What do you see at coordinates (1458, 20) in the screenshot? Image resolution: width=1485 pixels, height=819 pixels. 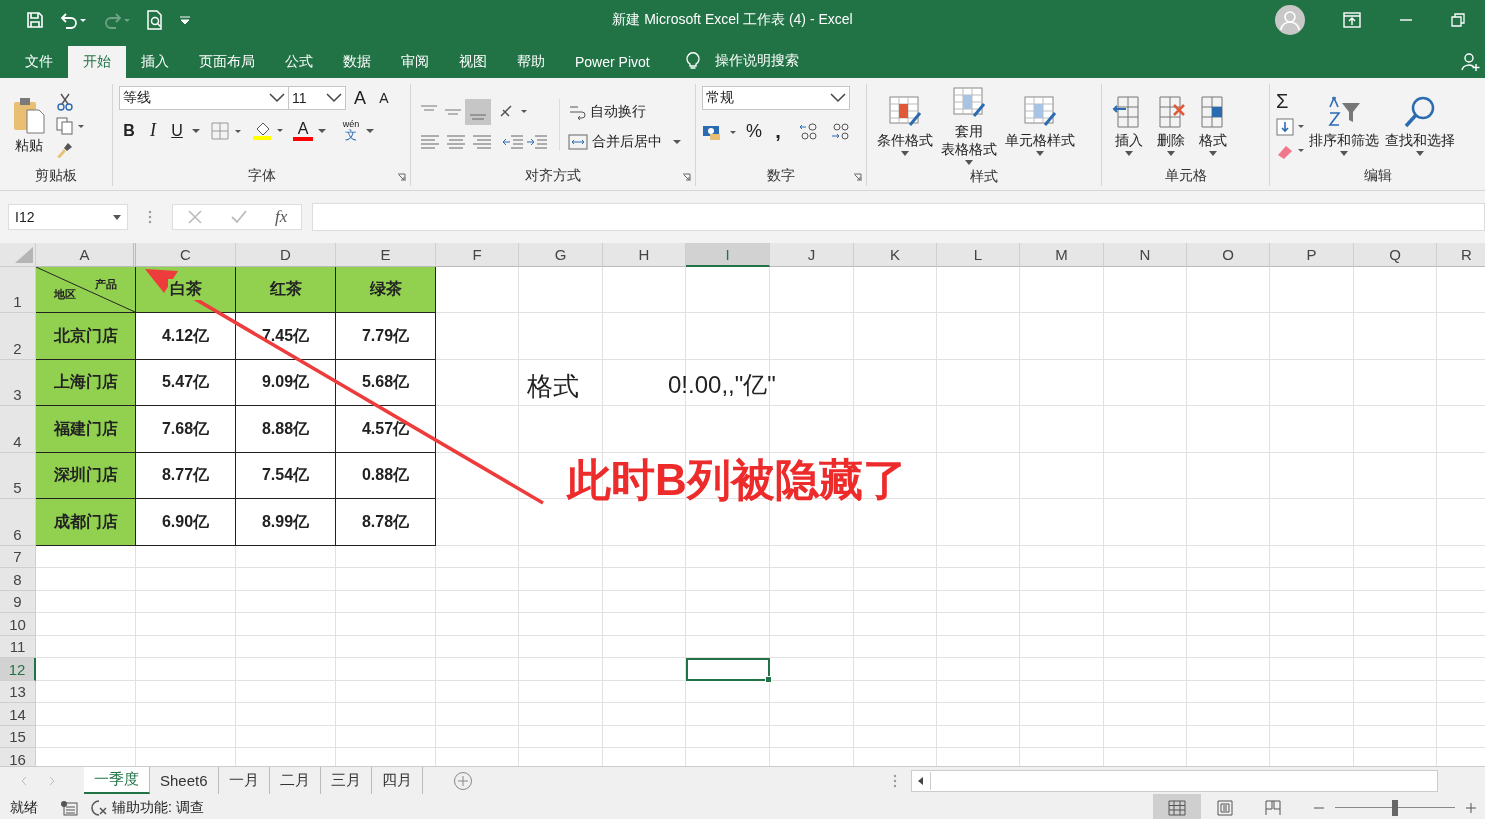 I see `restore-icon` at bounding box center [1458, 20].